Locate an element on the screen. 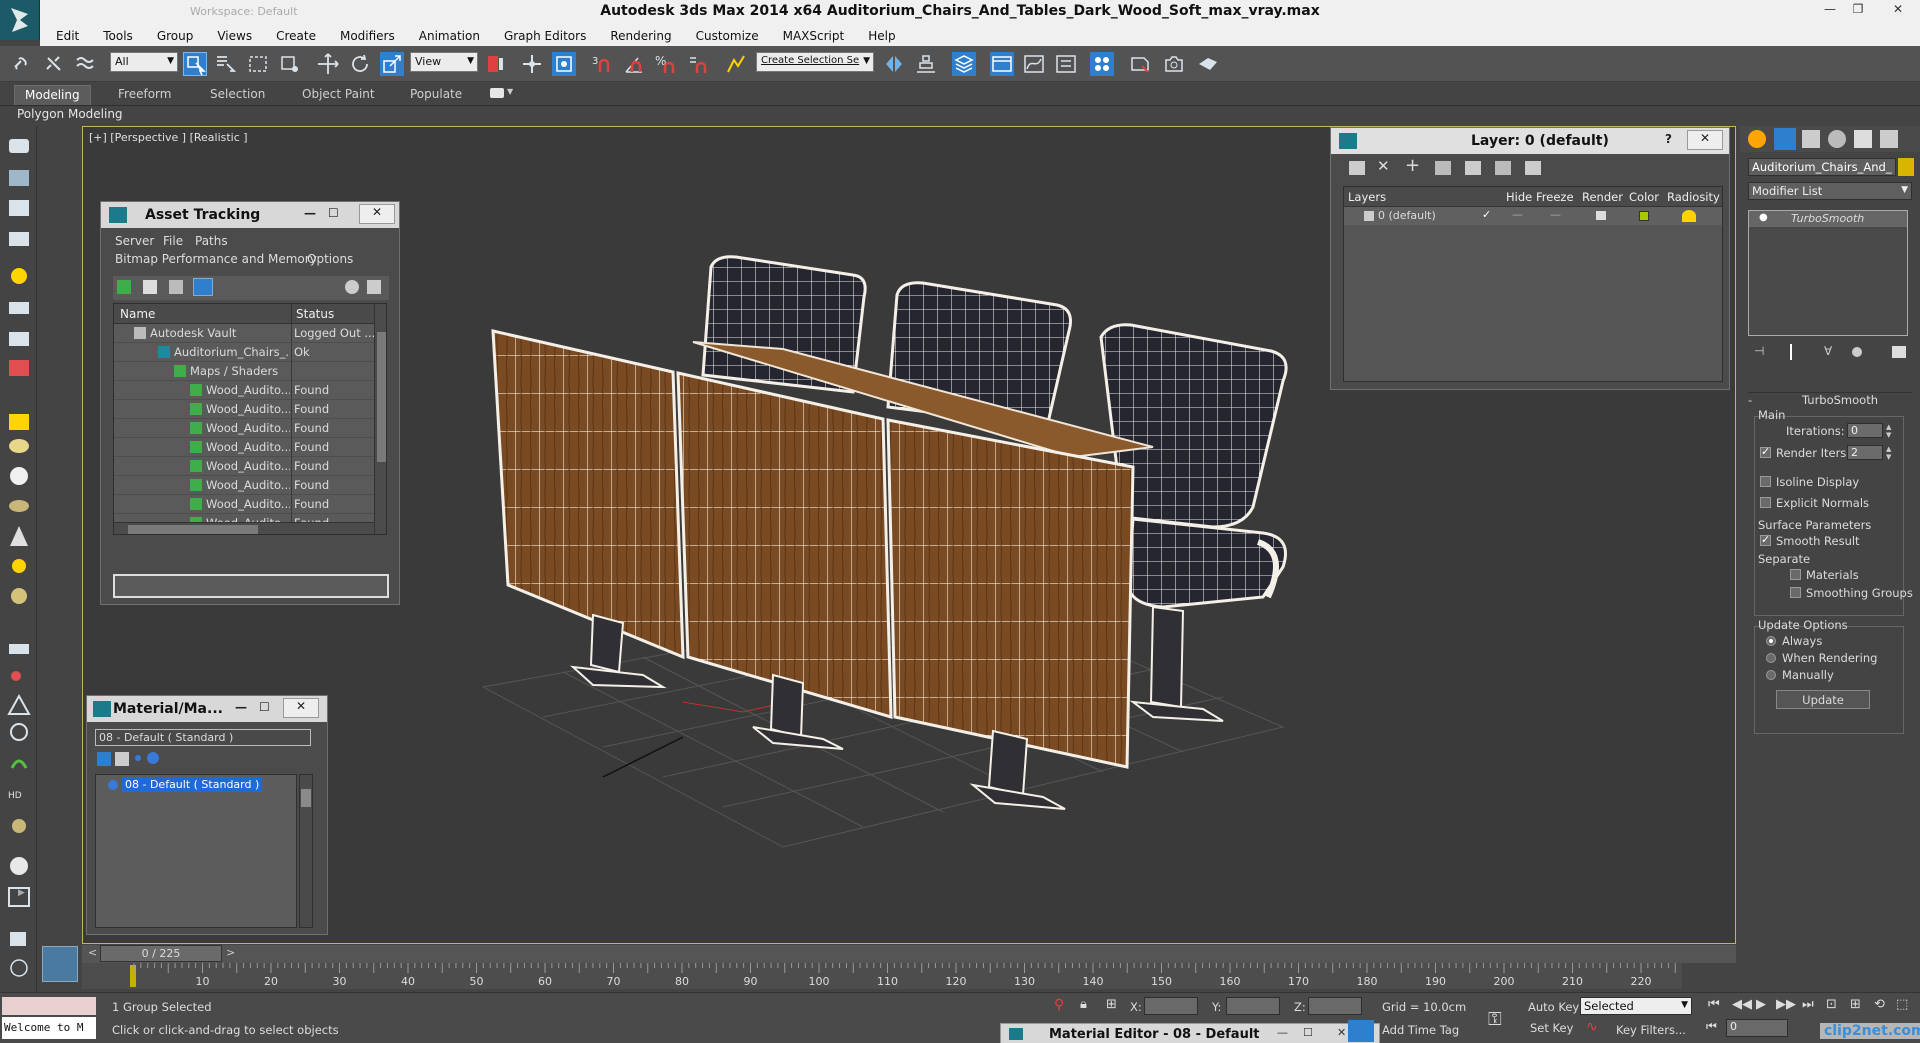 This screenshot has width=1920, height=1043. set-key-mode-icon: ⚿ is located at coordinates (1495, 1019).